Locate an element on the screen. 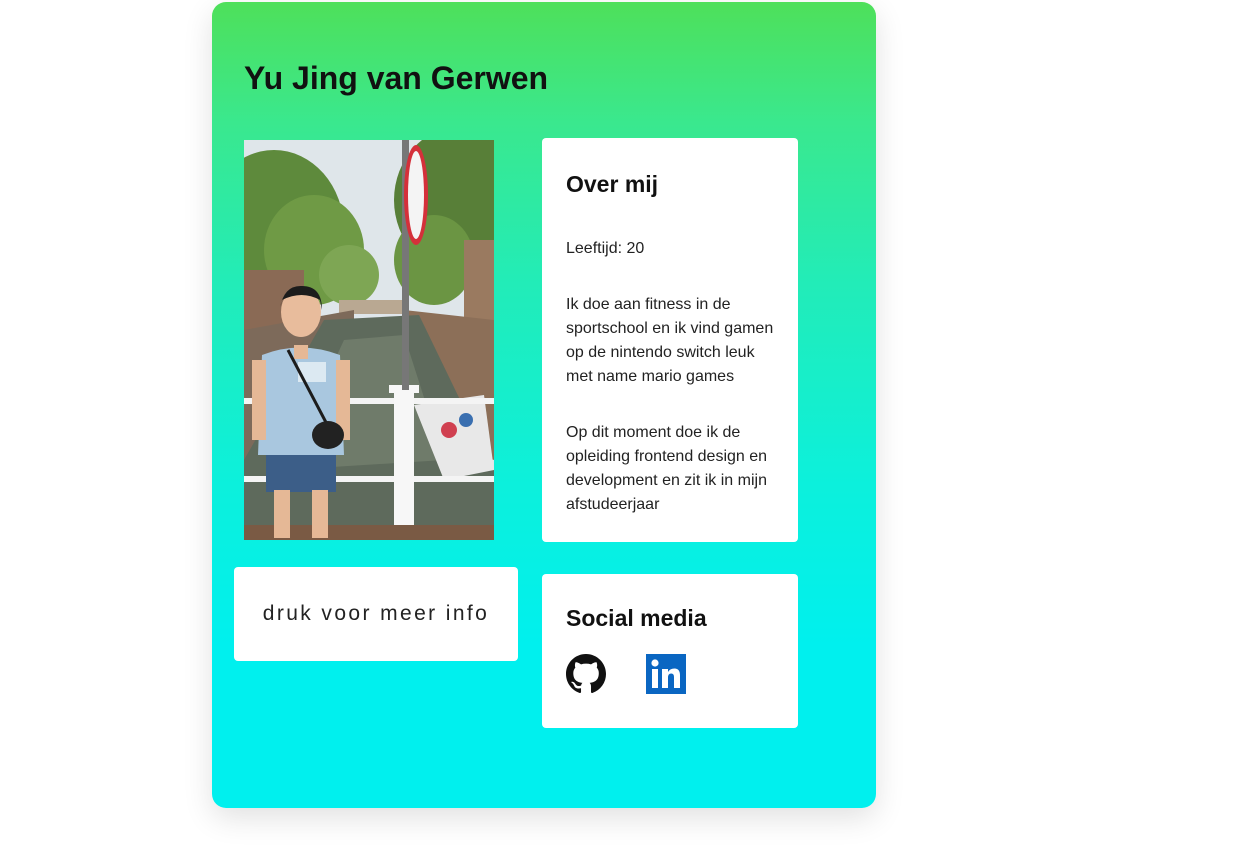 Image resolution: width=1258 pixels, height=853 pixels. page-title: Yu Jing van Gerwen is located at coordinates (396, 78).